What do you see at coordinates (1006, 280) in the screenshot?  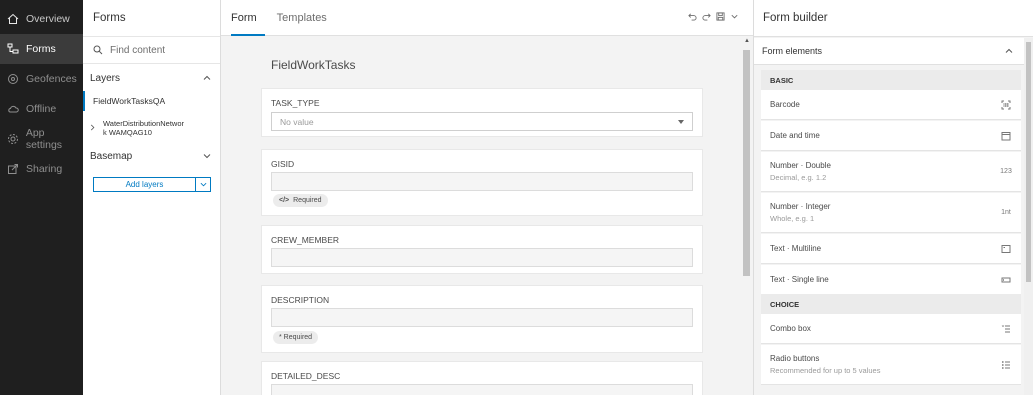 I see `text-input-icon` at bounding box center [1006, 280].